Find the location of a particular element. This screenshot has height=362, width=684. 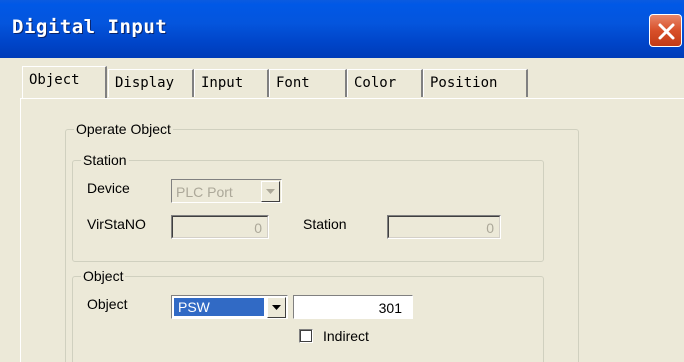

tab-position: Position is located at coordinates (475, 83).